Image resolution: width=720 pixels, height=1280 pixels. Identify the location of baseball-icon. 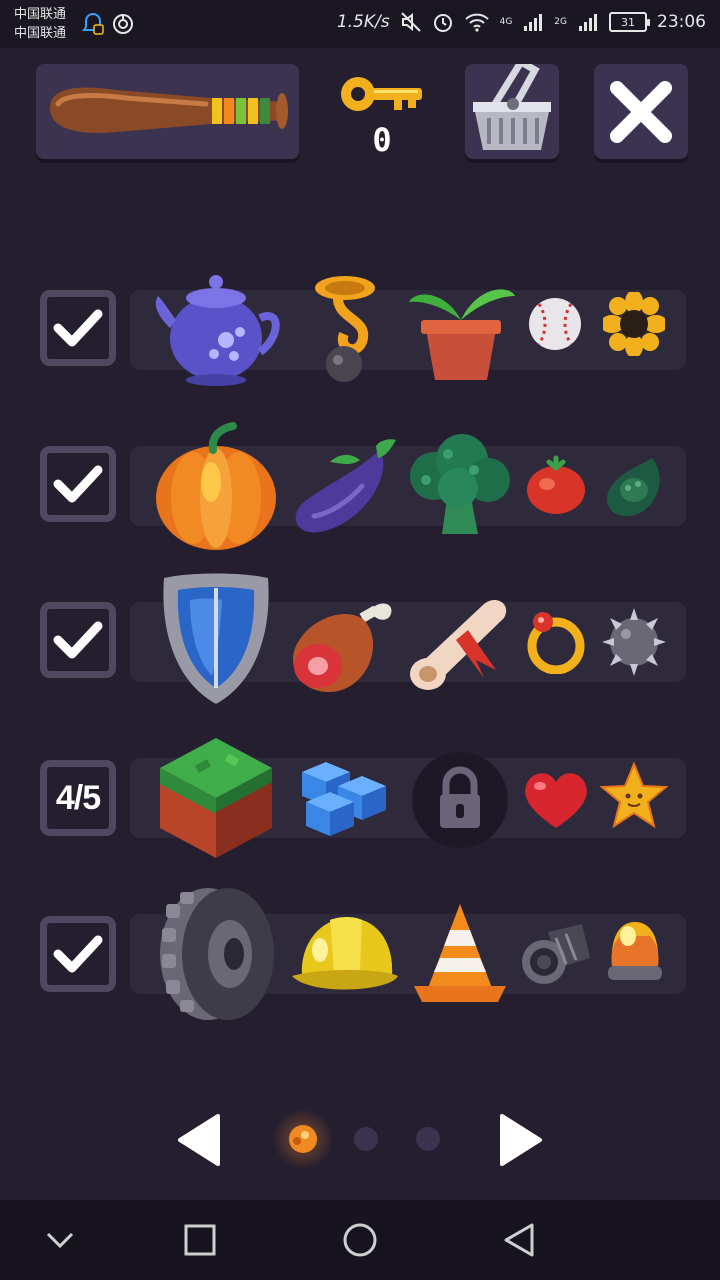
(555, 324).